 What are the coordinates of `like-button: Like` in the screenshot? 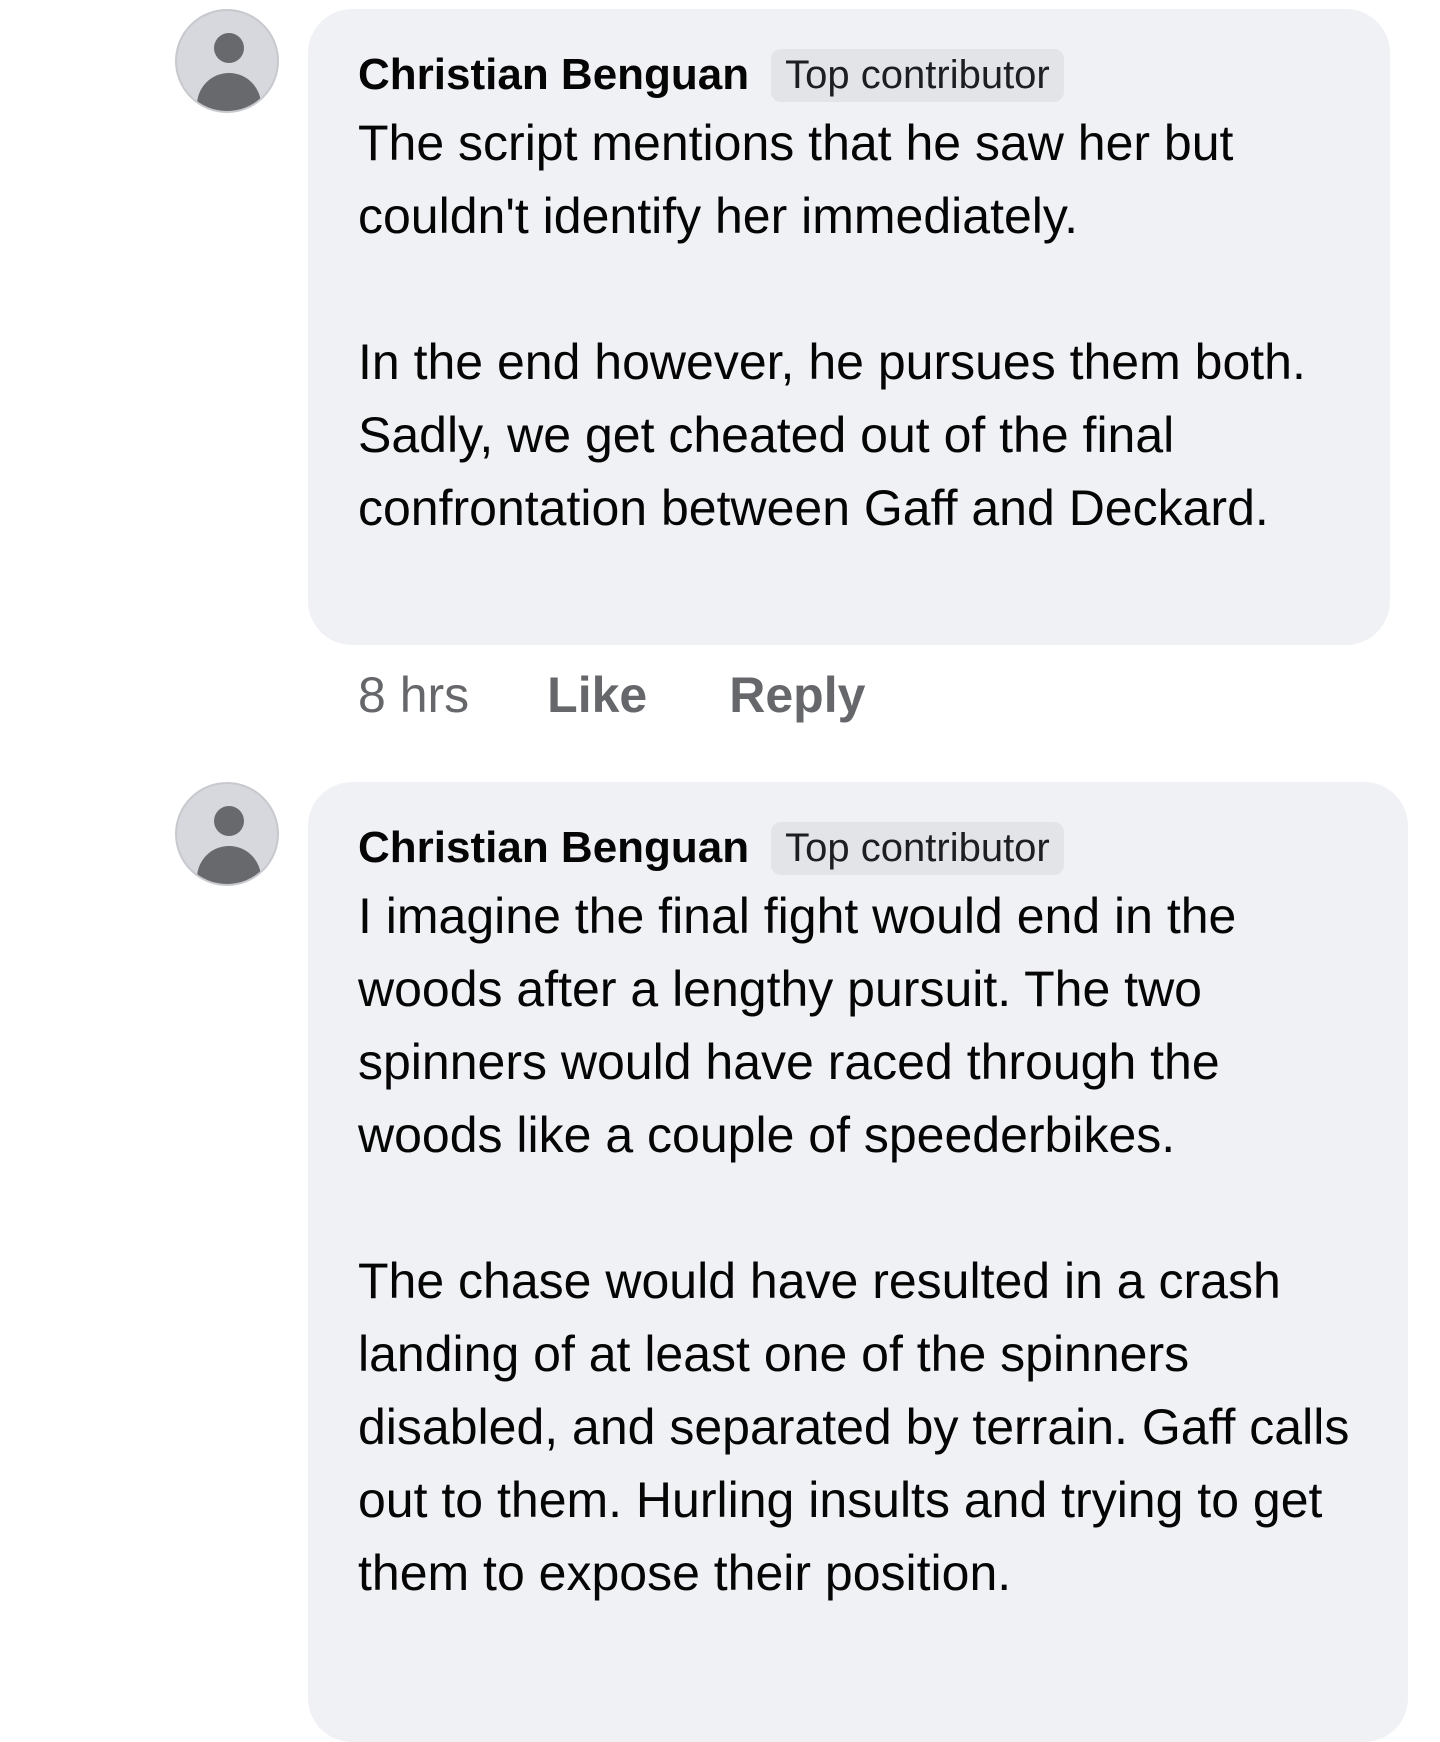 It's located at (597, 695).